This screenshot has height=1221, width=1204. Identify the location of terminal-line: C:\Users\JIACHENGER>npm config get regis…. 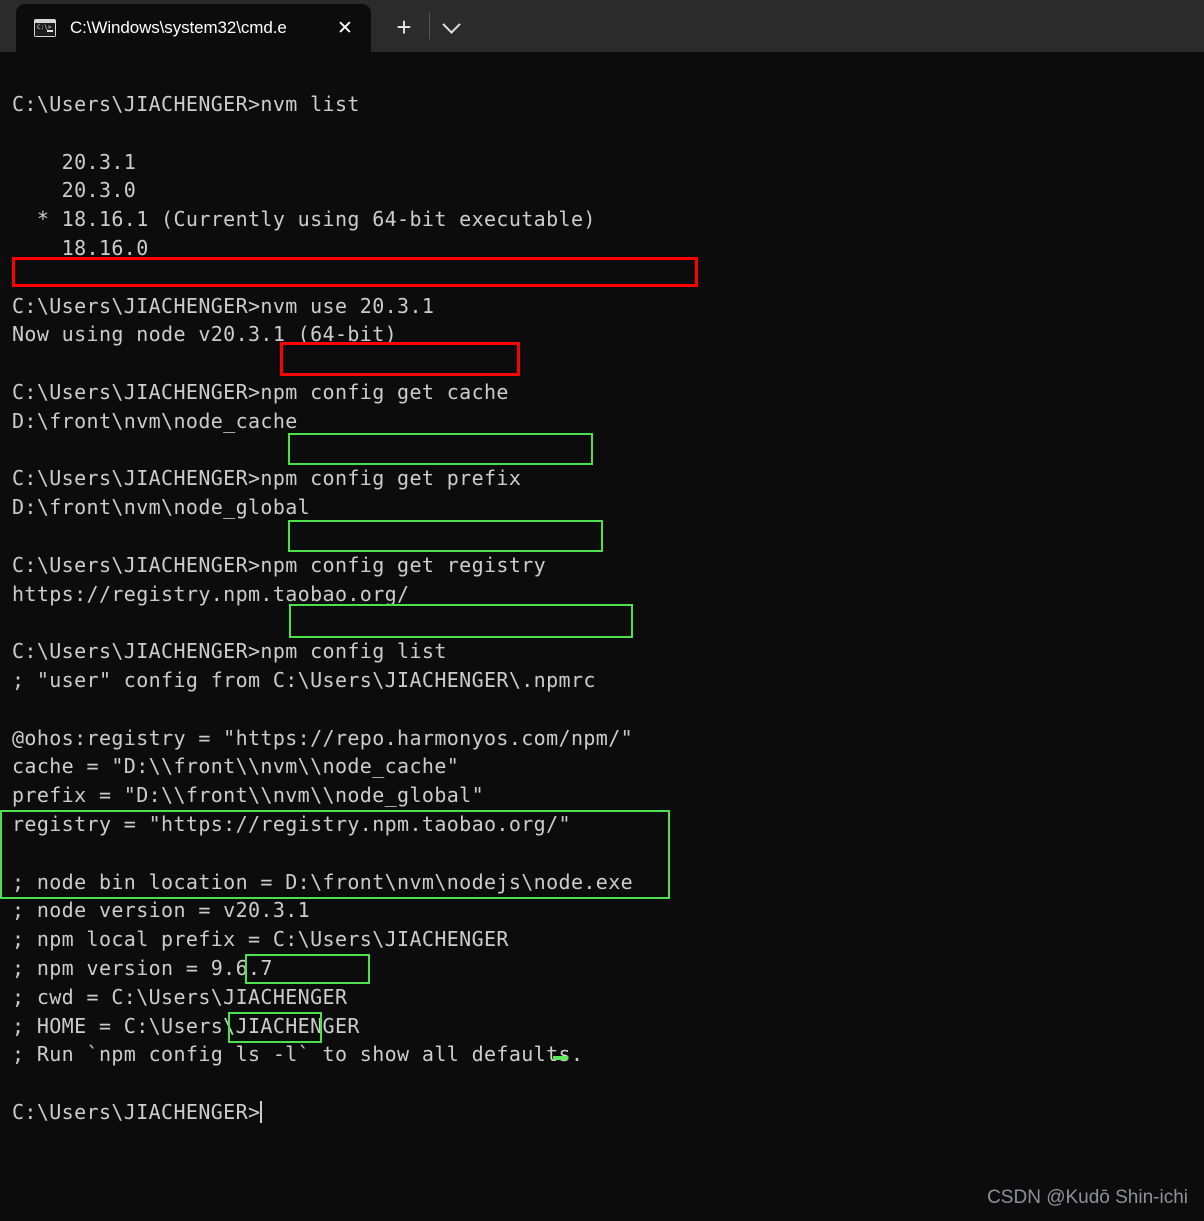
(279, 564).